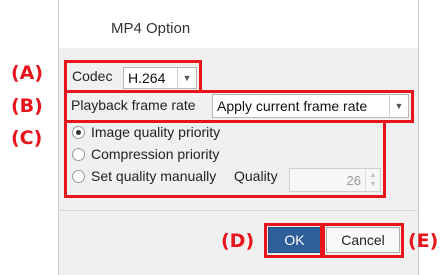  I want to click on radio-label: Compression priority, so click(155, 154).